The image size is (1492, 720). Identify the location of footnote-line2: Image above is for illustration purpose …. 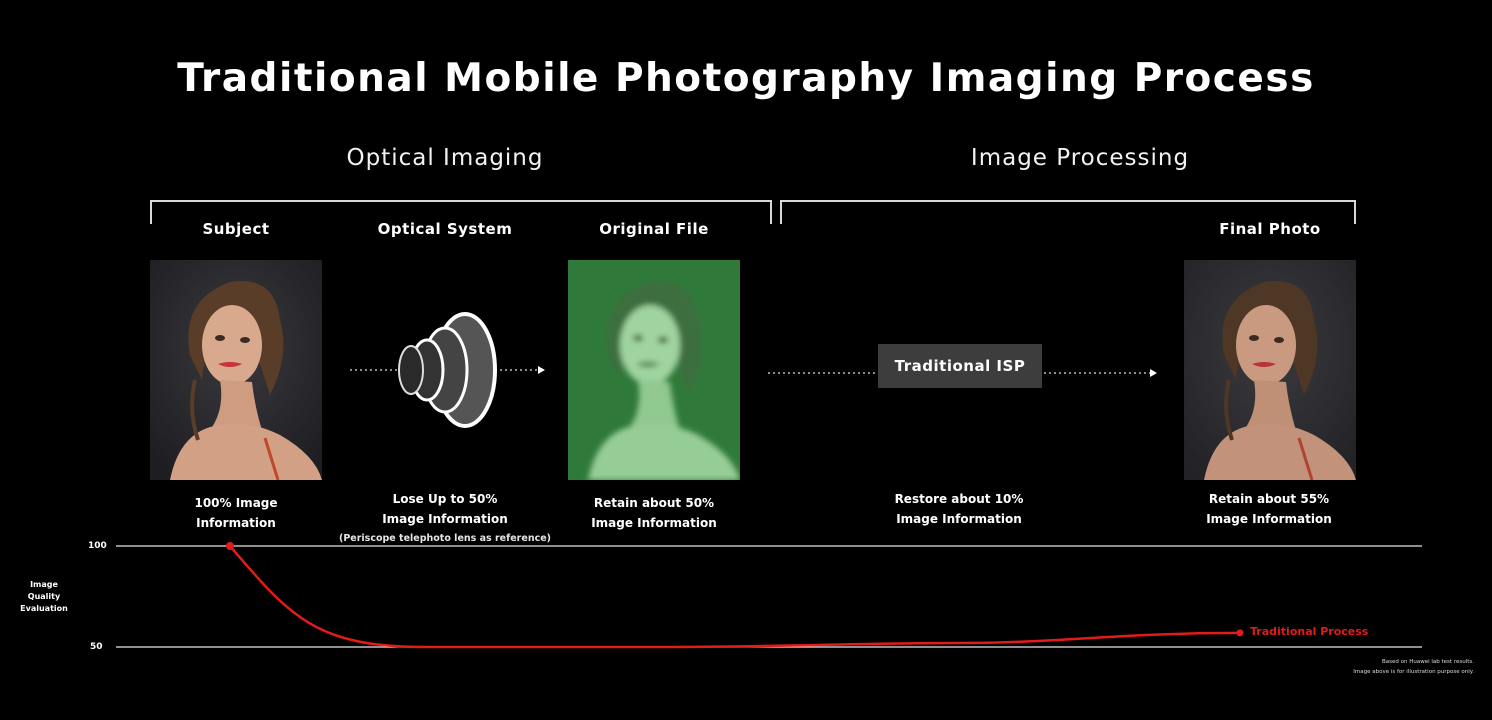
(1413, 672).